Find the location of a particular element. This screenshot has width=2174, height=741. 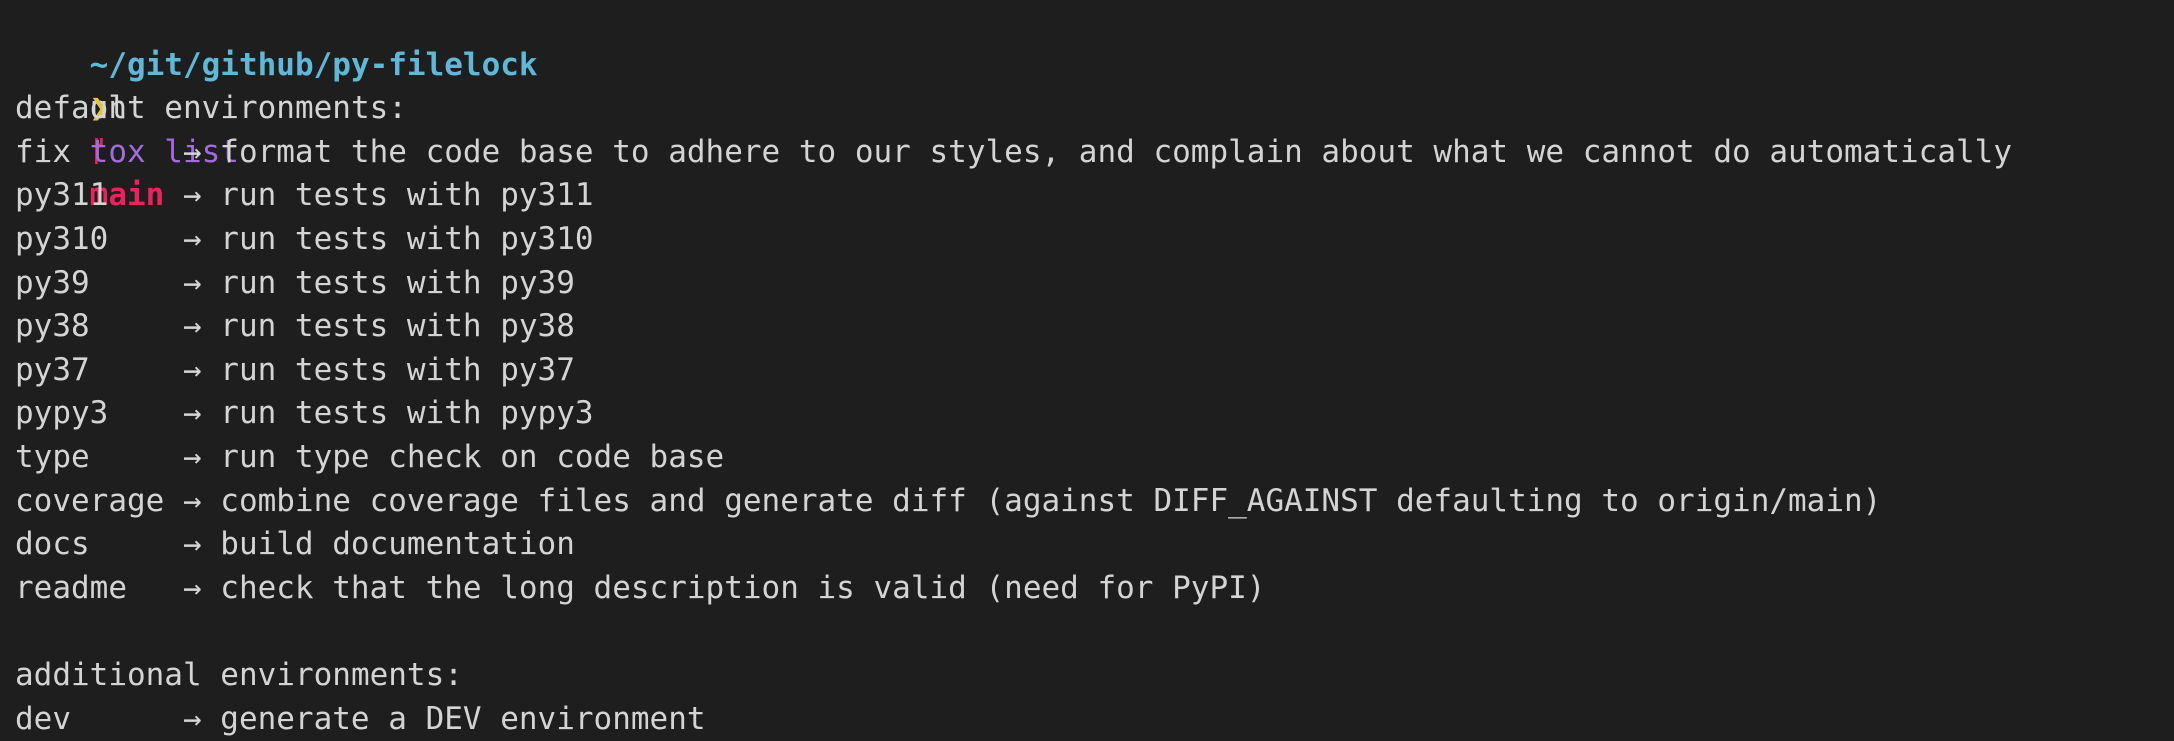

additional-env-list: dev→generate a DEV environment is located at coordinates (1090, 719).